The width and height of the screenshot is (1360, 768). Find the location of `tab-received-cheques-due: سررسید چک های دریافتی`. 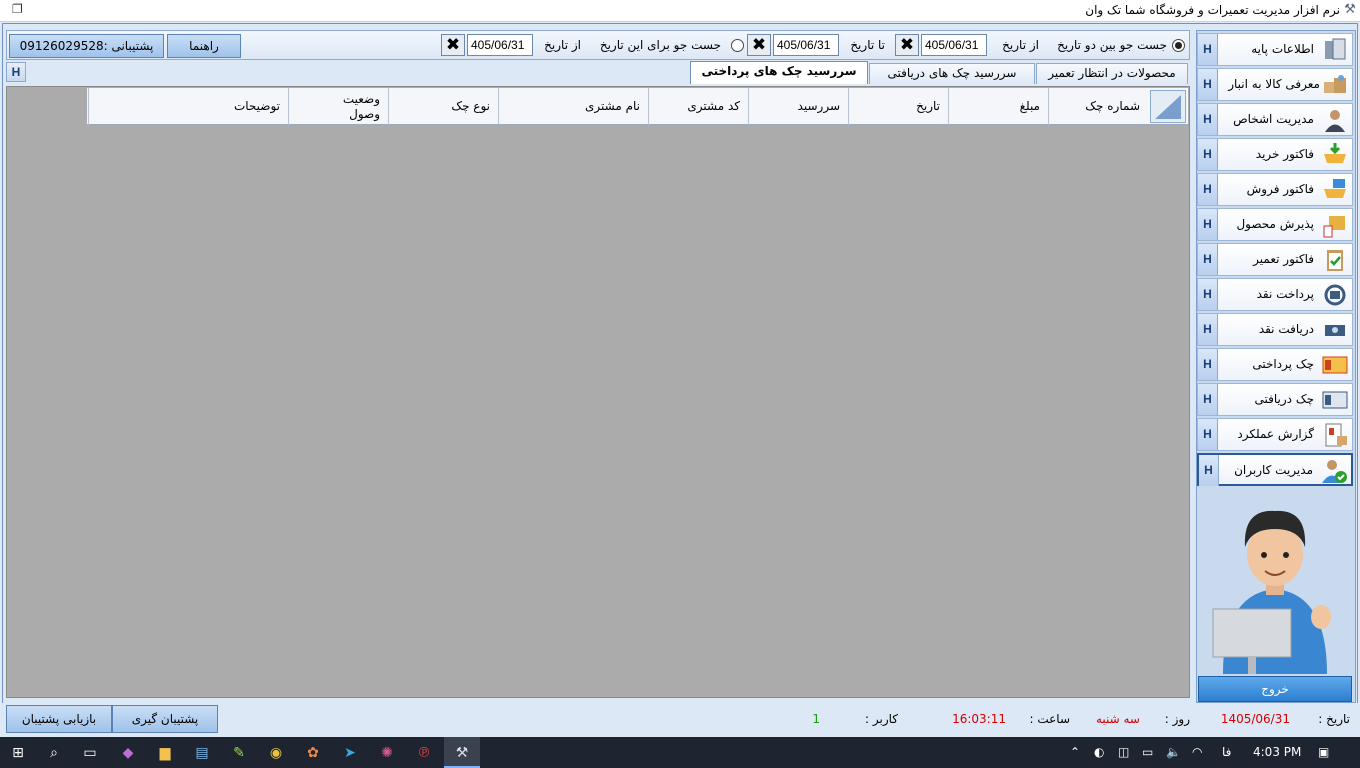

tab-received-cheques-due: سررسید چک های دریافتی is located at coordinates (952, 73).